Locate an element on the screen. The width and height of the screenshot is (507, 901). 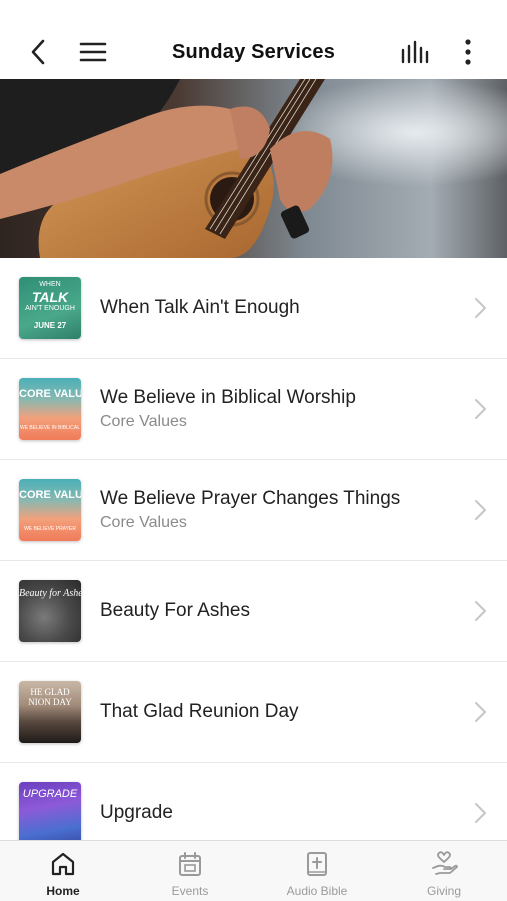
top-navigation-bar: Sunday Services is located at coordinates (253, 39).